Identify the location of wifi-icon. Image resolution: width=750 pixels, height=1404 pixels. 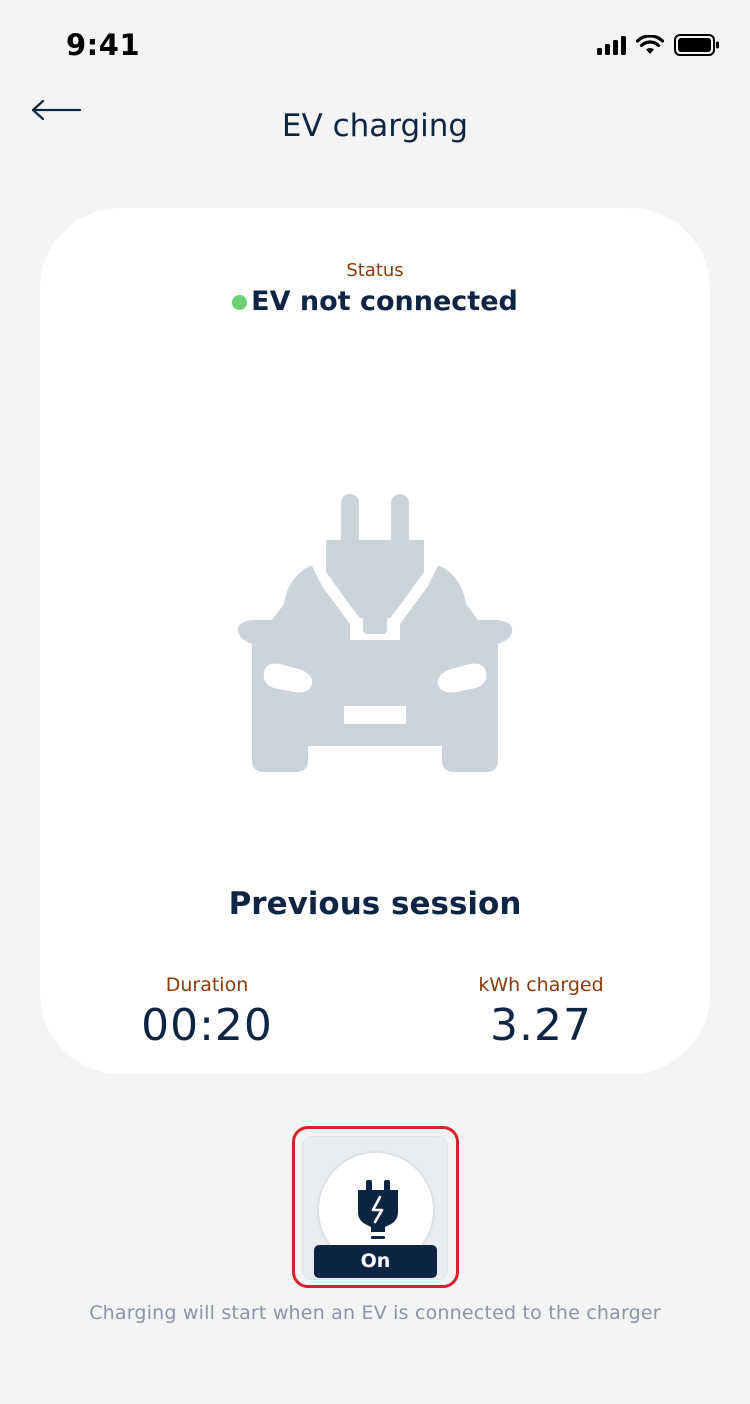
(650, 44).